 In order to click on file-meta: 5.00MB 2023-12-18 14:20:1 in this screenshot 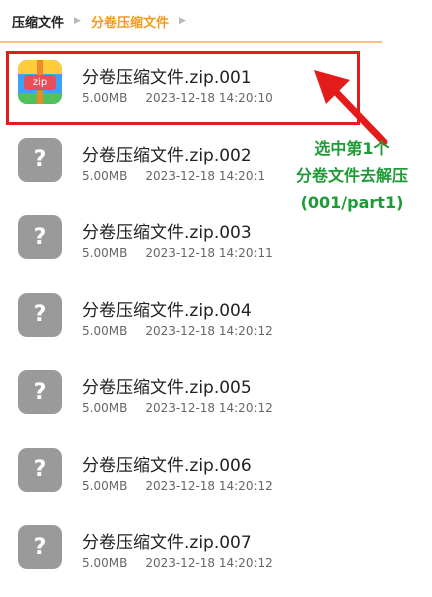, I will do `click(173, 176)`.